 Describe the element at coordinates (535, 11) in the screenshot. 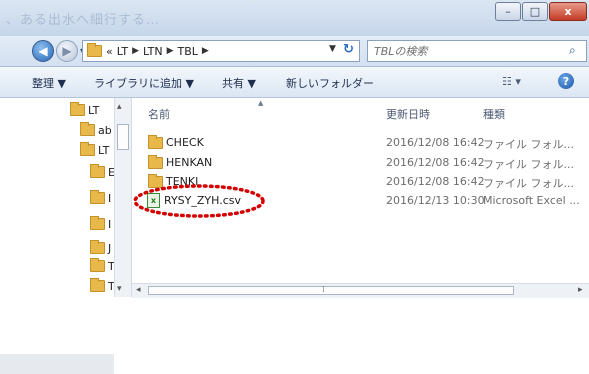

I see `maximize-button: □` at that location.